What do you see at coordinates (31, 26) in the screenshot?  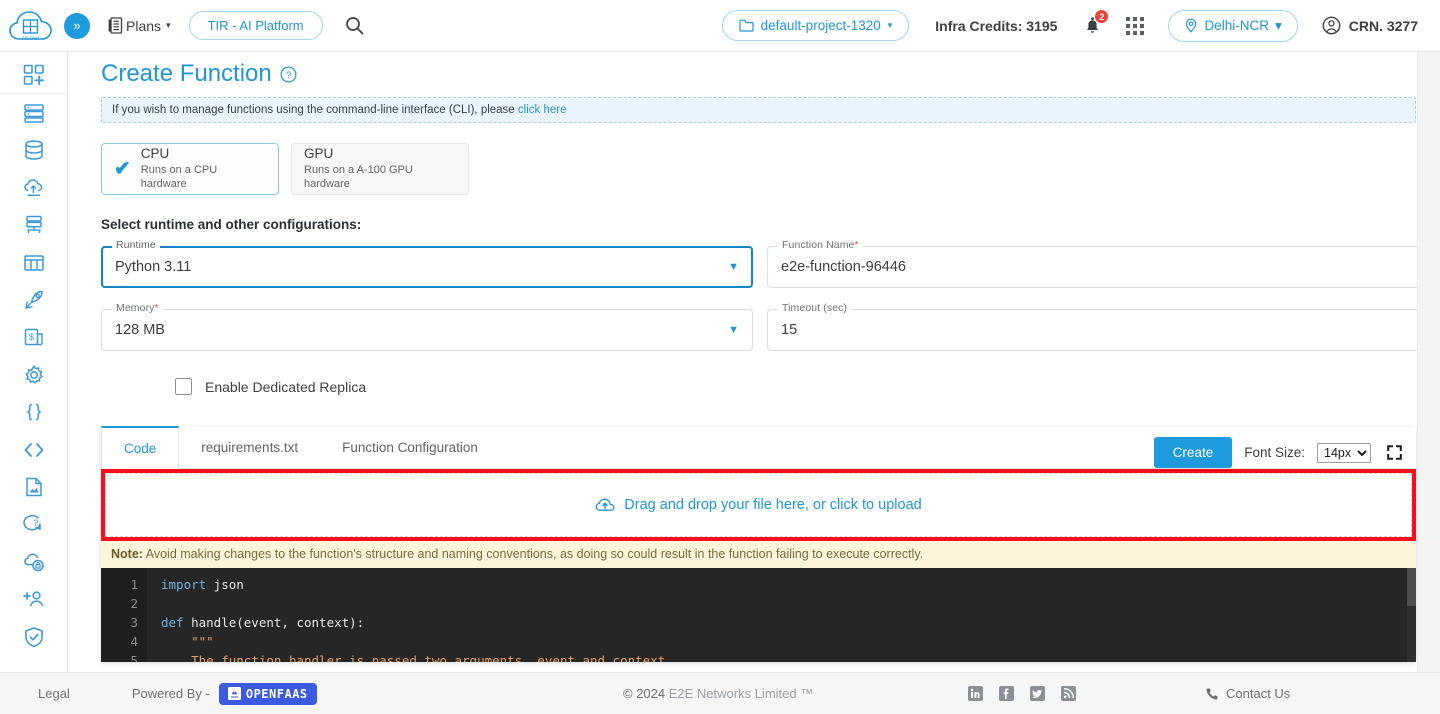 I see `logo-container: E2E Cloud` at bounding box center [31, 26].